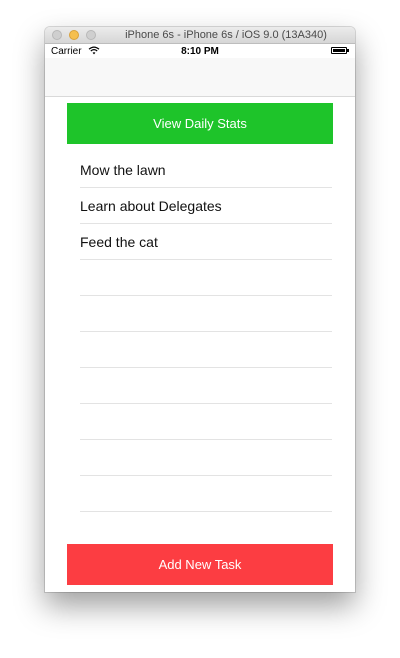 The width and height of the screenshot is (400, 658). What do you see at coordinates (200, 77) in the screenshot?
I see `navigation-bar` at bounding box center [200, 77].